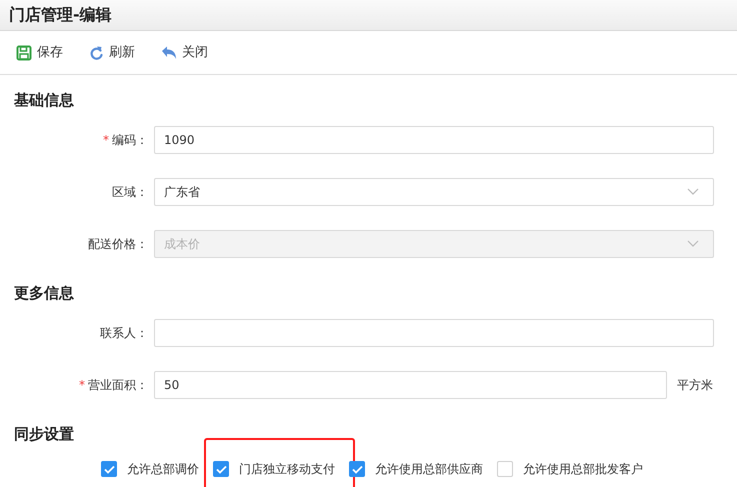  What do you see at coordinates (130, 192) in the screenshot?
I see `field-label: 区域：` at bounding box center [130, 192].